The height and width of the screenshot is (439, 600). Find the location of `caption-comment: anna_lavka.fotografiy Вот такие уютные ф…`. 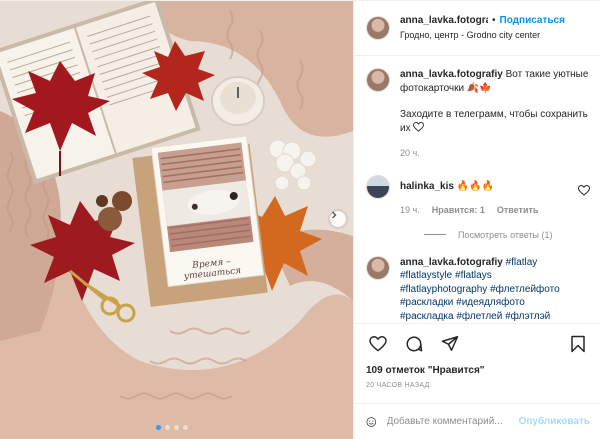

caption-comment: anna_lavka.fotografiy Вот такие уютные ф… is located at coordinates (478, 114).